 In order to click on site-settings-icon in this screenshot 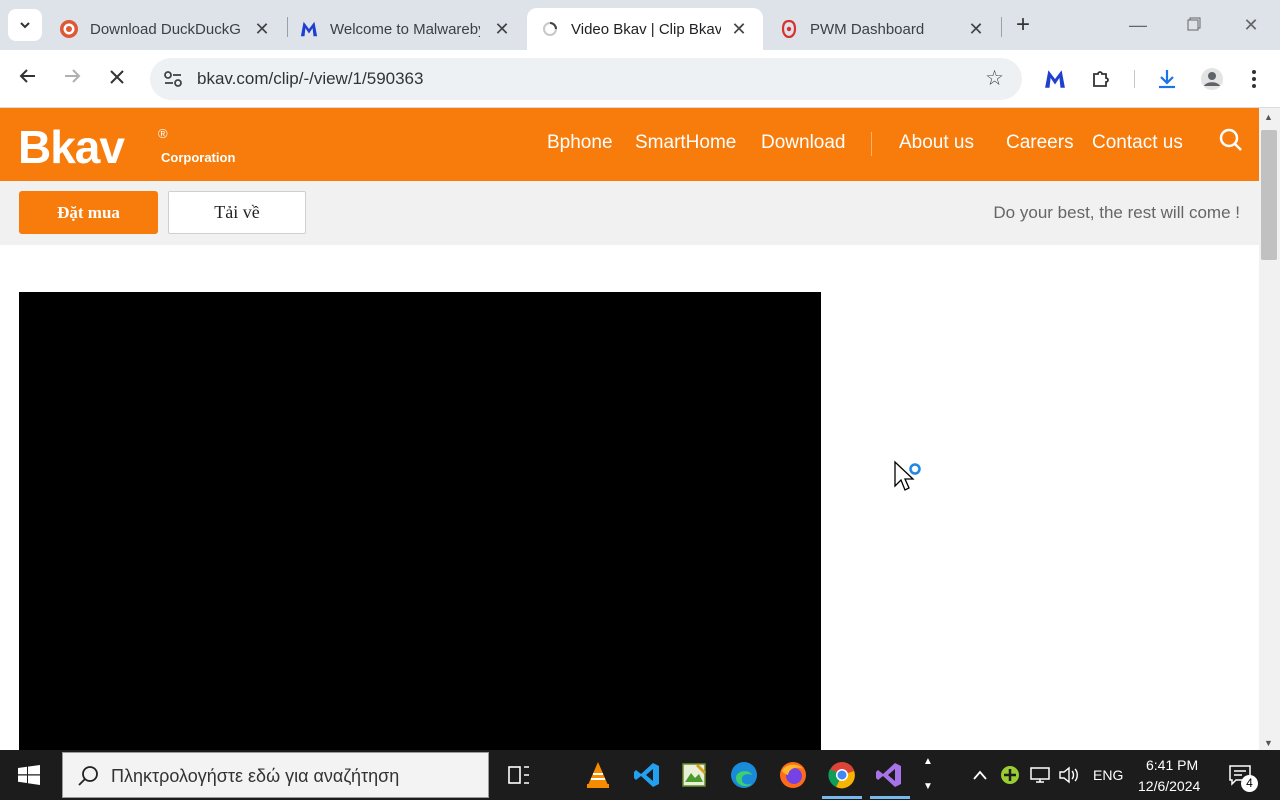, I will do `click(173, 79)`.